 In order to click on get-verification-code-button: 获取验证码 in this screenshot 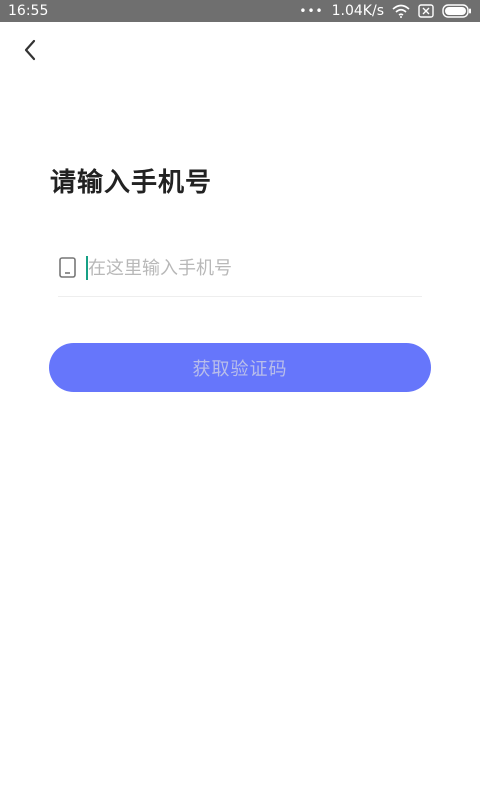, I will do `click(240, 367)`.